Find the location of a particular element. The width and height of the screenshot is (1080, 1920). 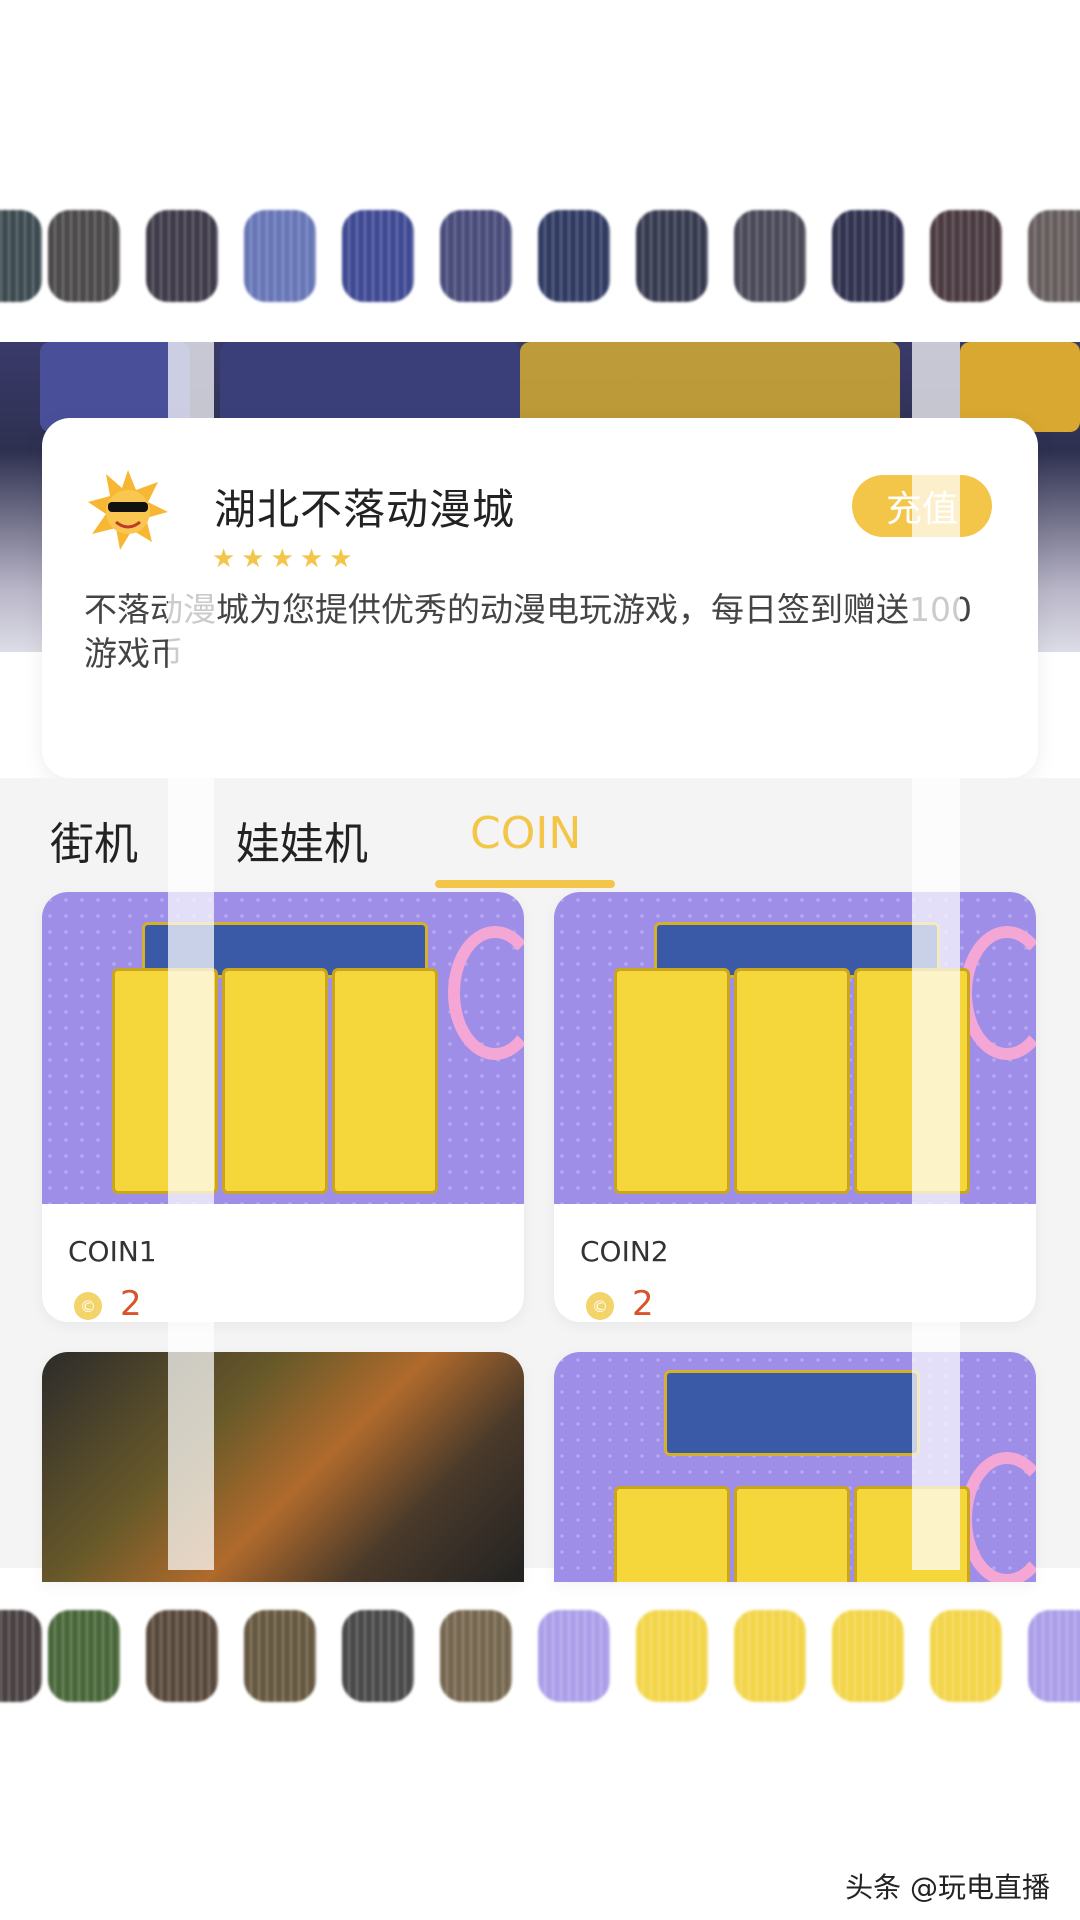

product-card-coin2: COIN2 © 2 is located at coordinates (795, 1107).